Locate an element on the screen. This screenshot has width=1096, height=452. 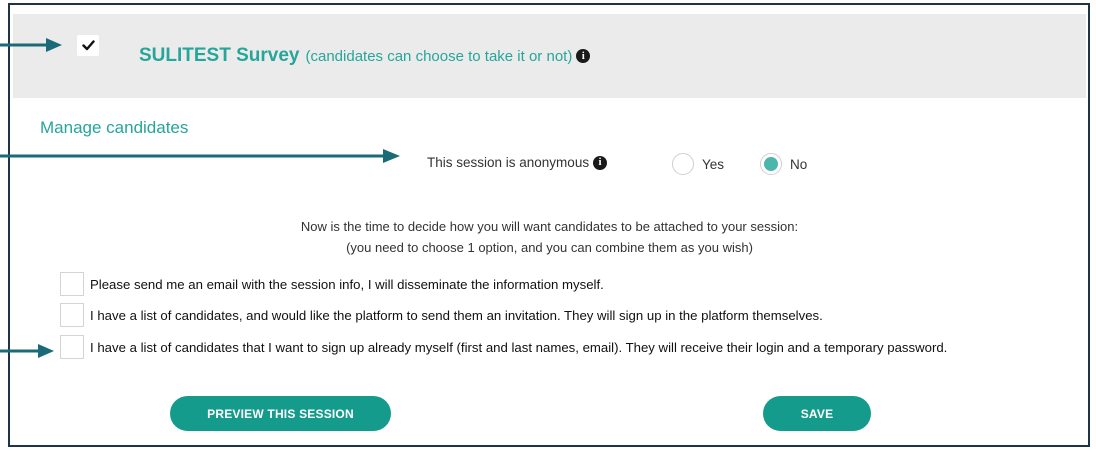
anonymous-no-option: No is located at coordinates (783, 164).